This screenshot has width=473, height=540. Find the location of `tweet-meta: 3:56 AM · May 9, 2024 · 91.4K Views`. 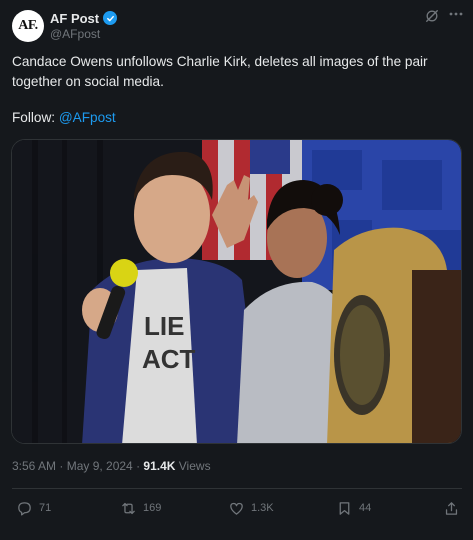

tweet-meta: 3:56 AM · May 9, 2024 · 91.4K Views is located at coordinates (111, 466).